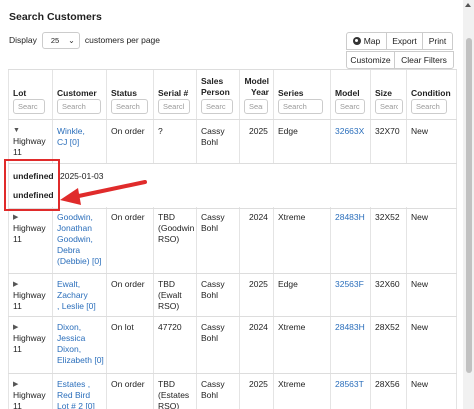 Image resolution: width=474 pixels, height=409 pixels. I want to click on cell-size: 32X60, so click(387, 284).